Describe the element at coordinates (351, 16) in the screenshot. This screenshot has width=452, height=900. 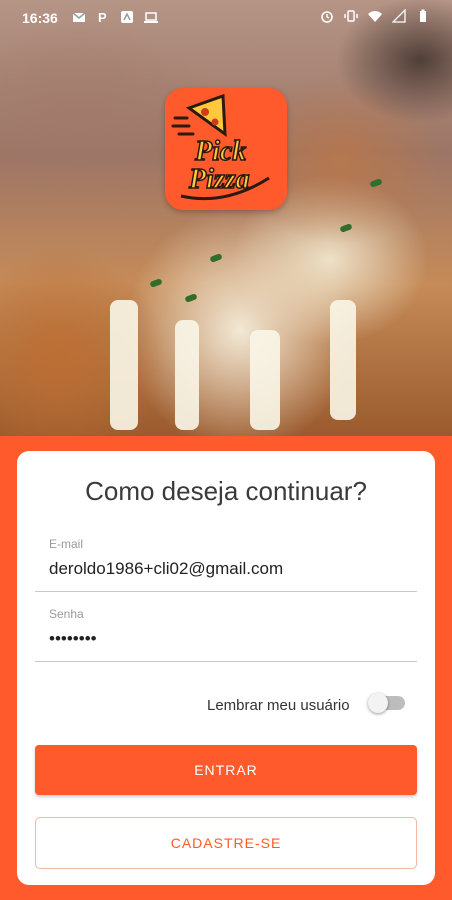
I see `vibrate-icon` at that location.